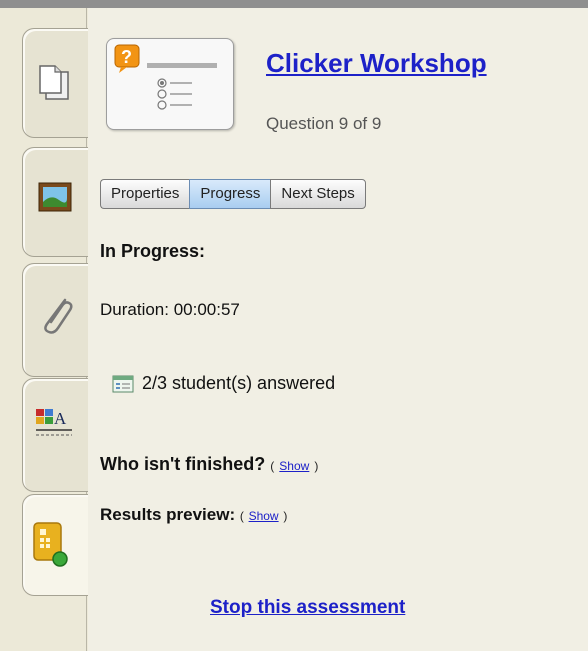  I want to click on answered-status: 2/3 student(s) answered, so click(223, 383).